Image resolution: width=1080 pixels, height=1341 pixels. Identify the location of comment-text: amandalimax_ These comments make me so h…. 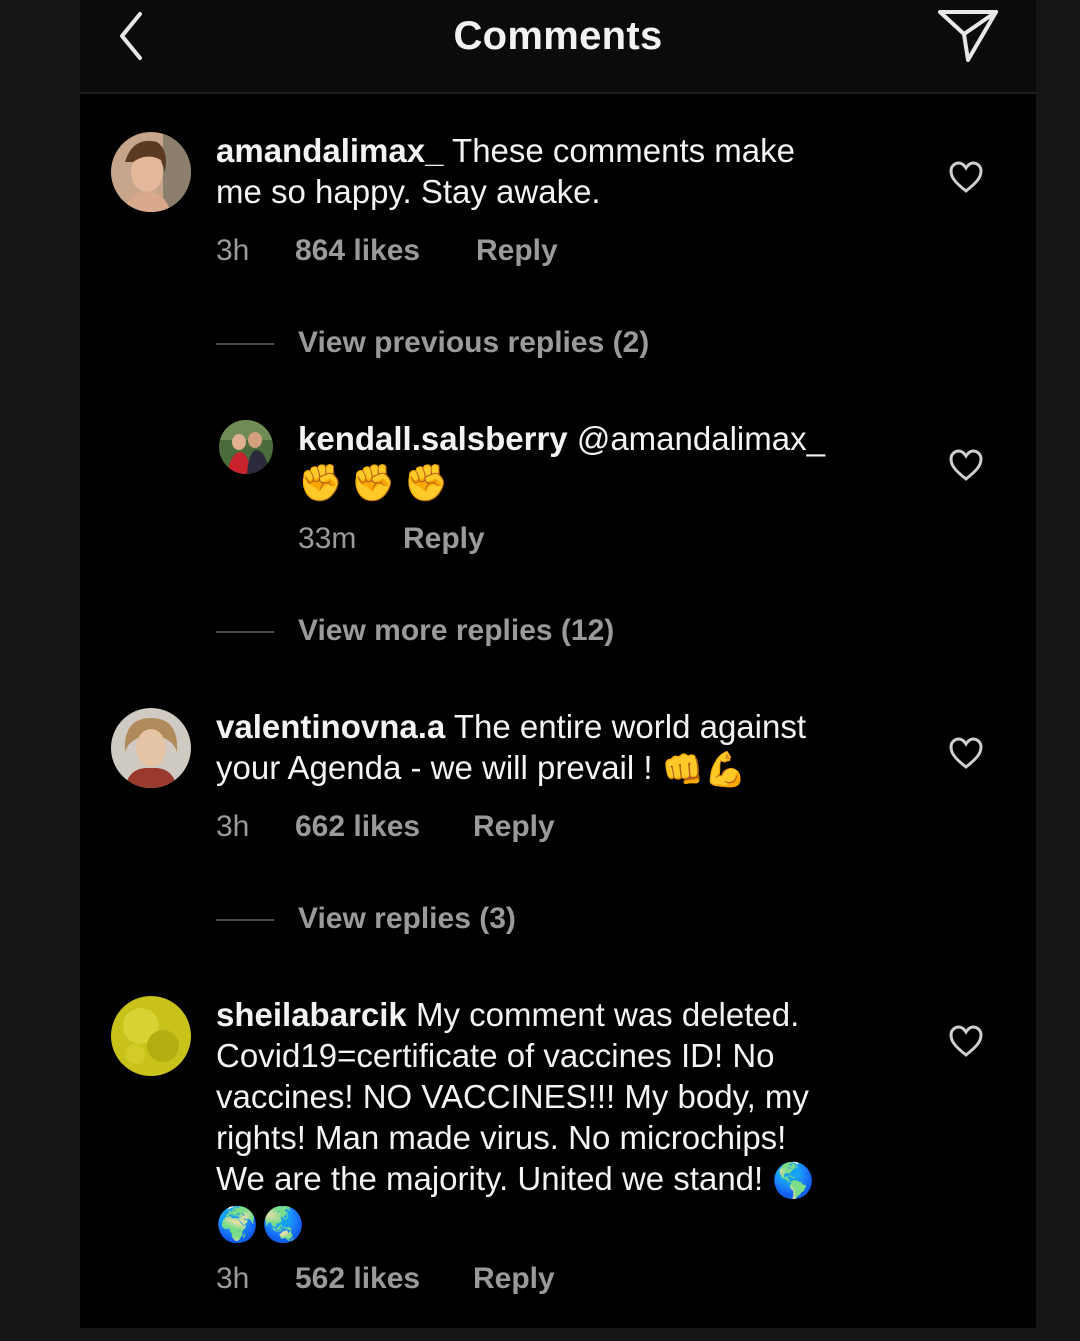
(566, 171).